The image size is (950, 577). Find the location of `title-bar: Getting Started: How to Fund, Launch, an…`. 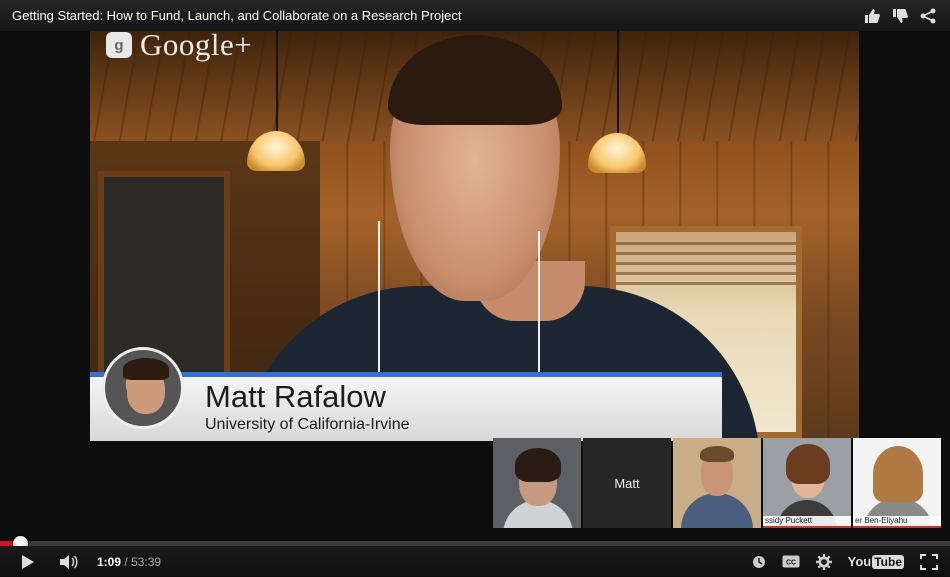

title-bar: Getting Started: How to Fund, Launch, an… is located at coordinates (475, 15).